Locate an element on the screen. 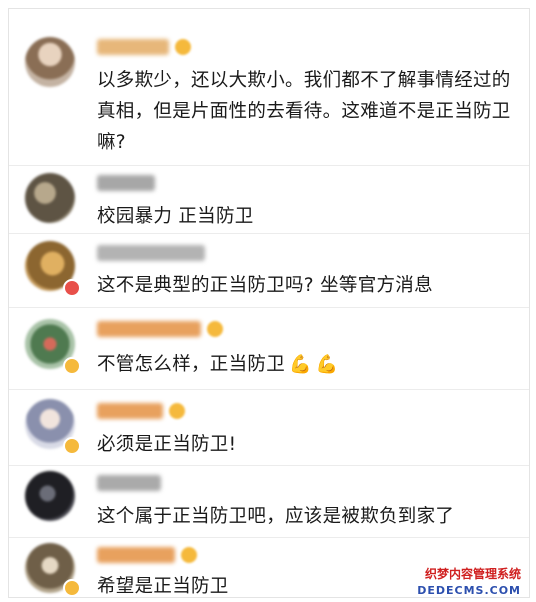 The height and width of the screenshot is (602, 536). watermark-title: 织梦内容管理系统 is located at coordinates (472, 573).